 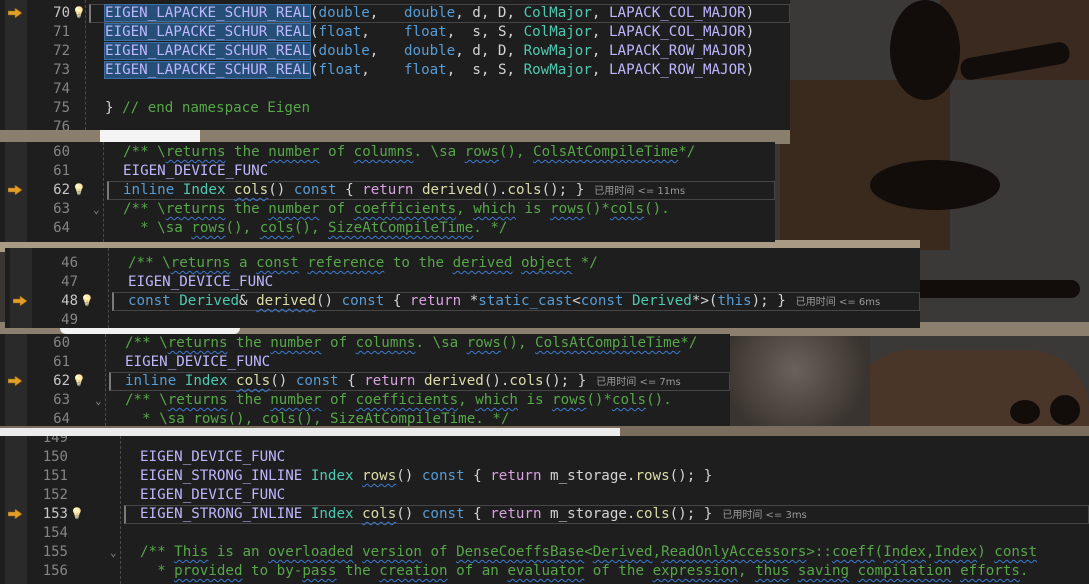 I want to click on code-token: derived, so click(x=482, y=263).